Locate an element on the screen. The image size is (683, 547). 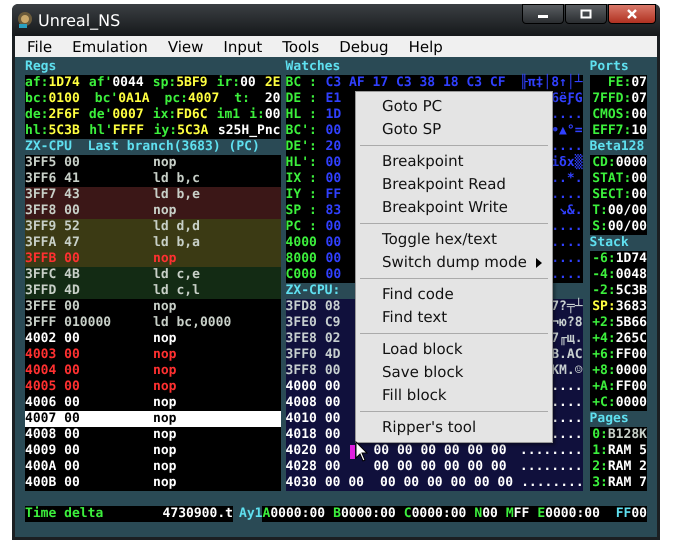
watch-bytes: 1D is located at coordinates (334, 115).